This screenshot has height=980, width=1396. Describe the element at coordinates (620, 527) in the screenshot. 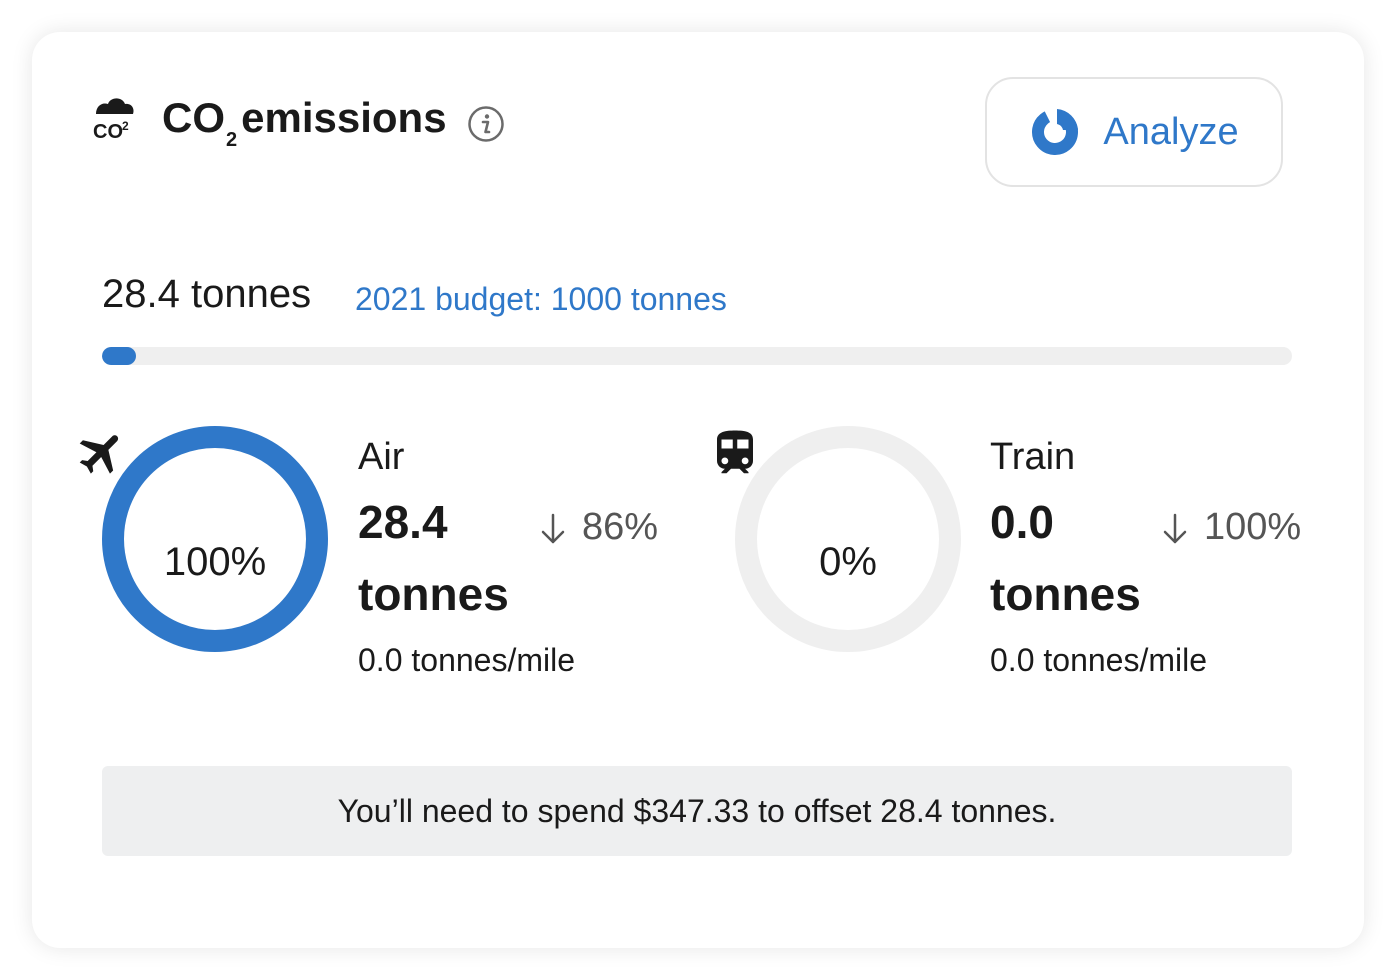

I see `air-change-value: 86%` at that location.